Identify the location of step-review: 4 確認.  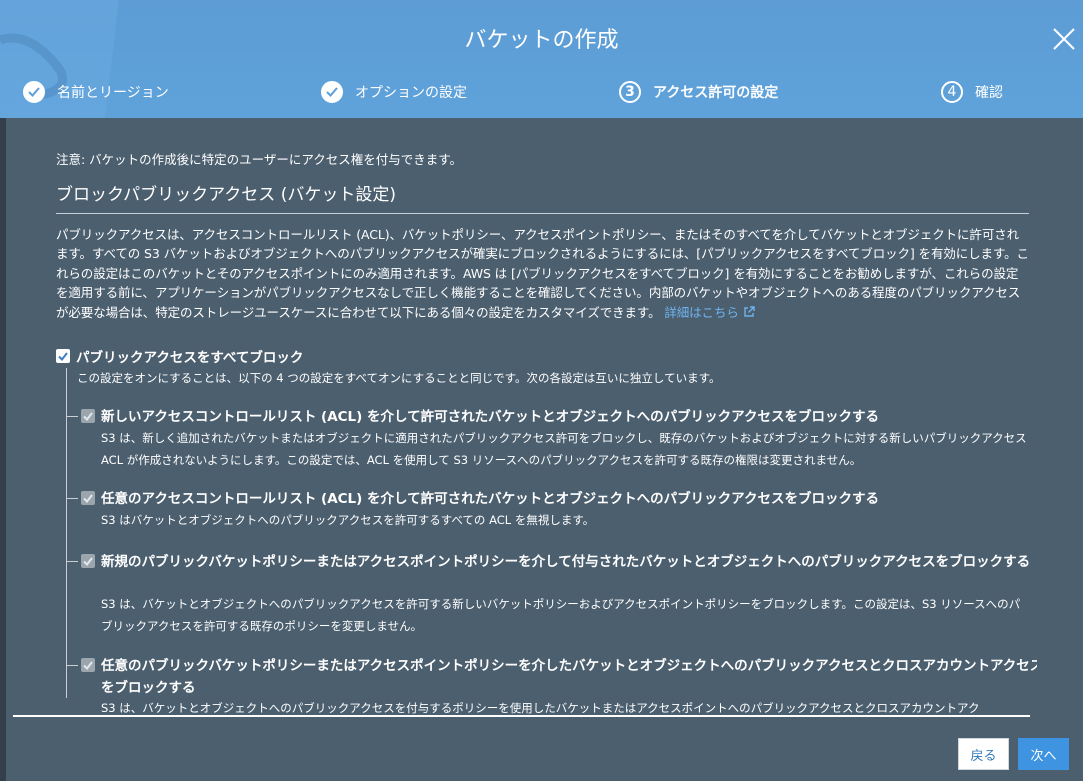
(972, 92).